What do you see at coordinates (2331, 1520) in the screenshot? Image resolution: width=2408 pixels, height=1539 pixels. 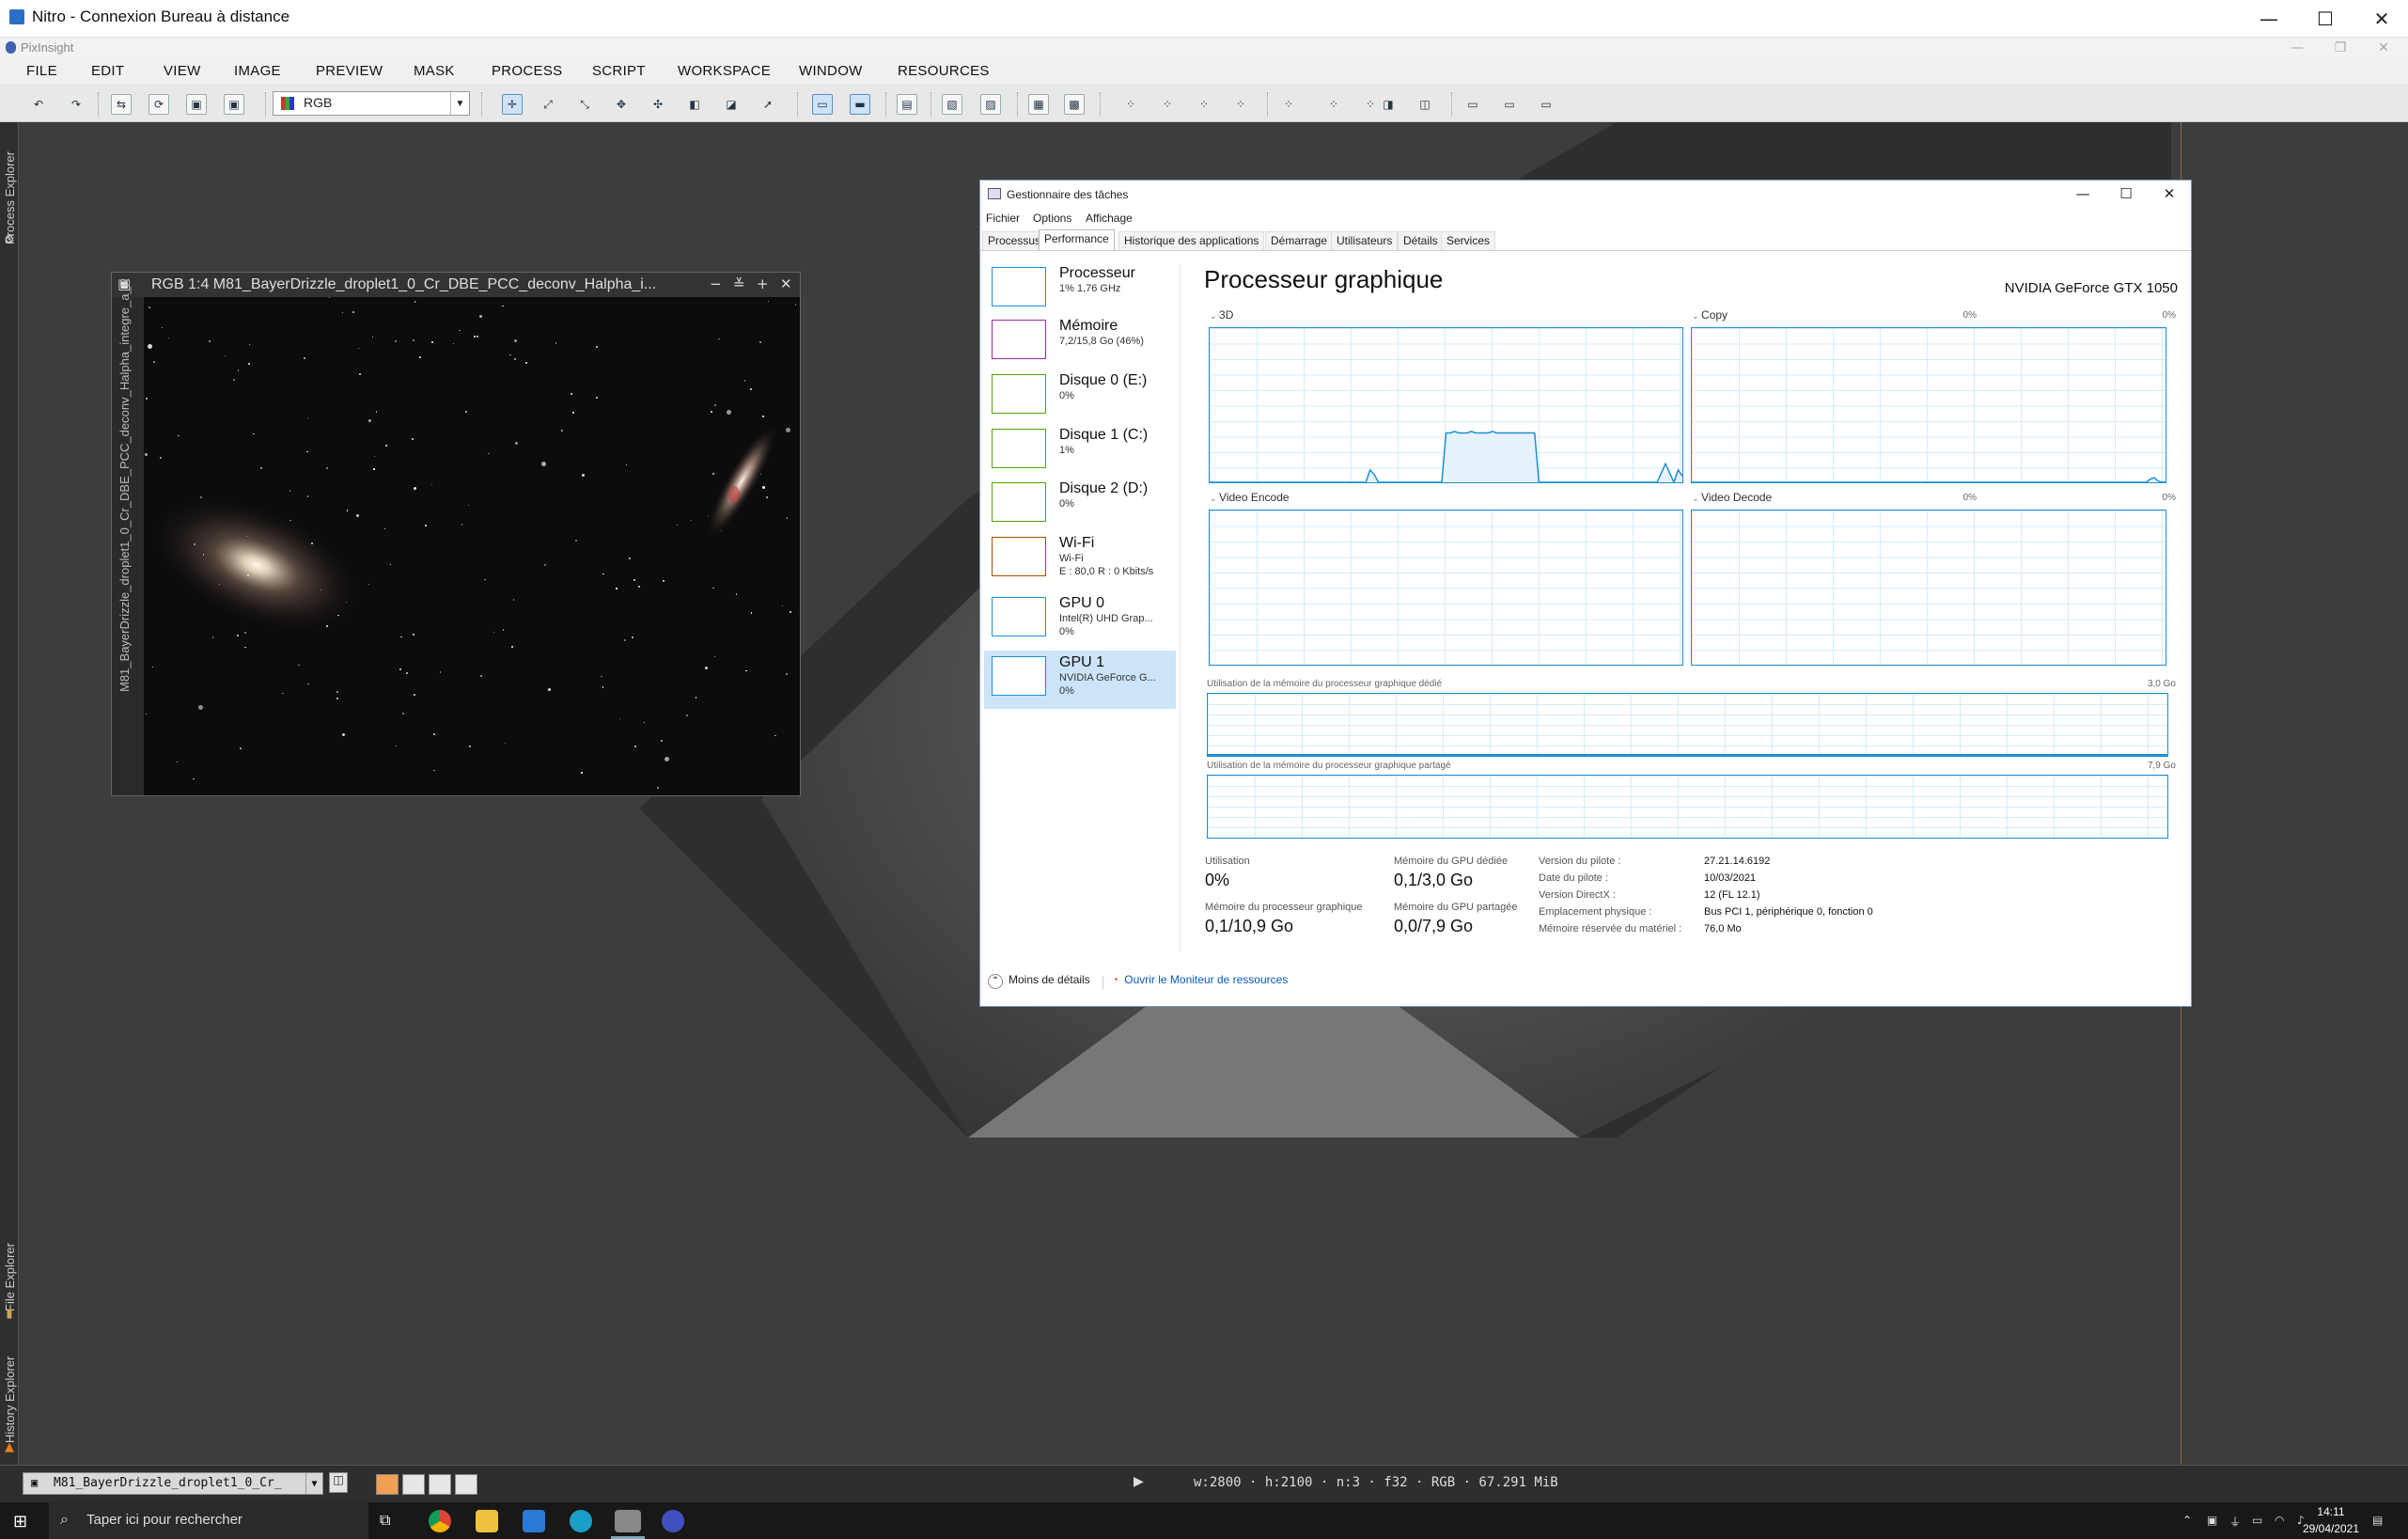 I see `taskbar-clock: 14:11 29/04/2021` at bounding box center [2331, 1520].